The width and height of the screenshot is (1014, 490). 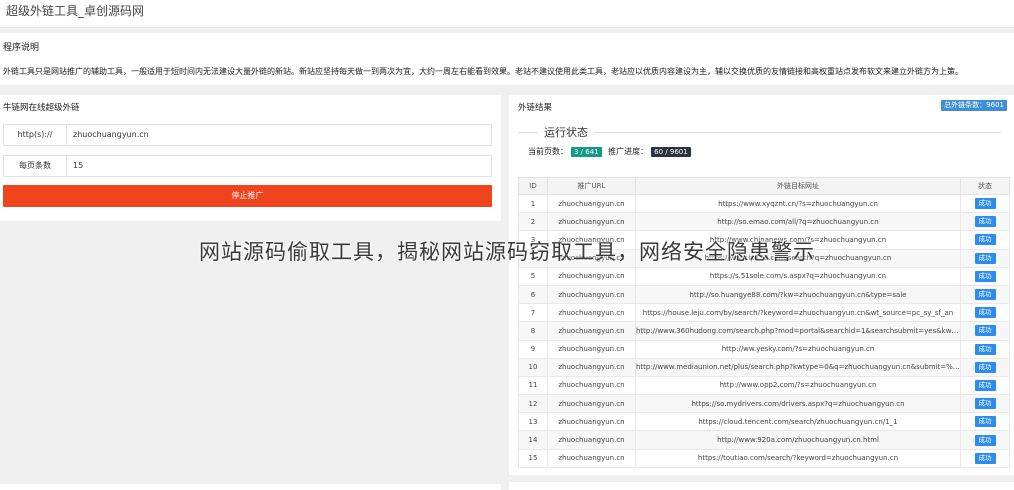 What do you see at coordinates (548, 151) in the screenshot?
I see `current-page-label: 当前页数：` at bounding box center [548, 151].